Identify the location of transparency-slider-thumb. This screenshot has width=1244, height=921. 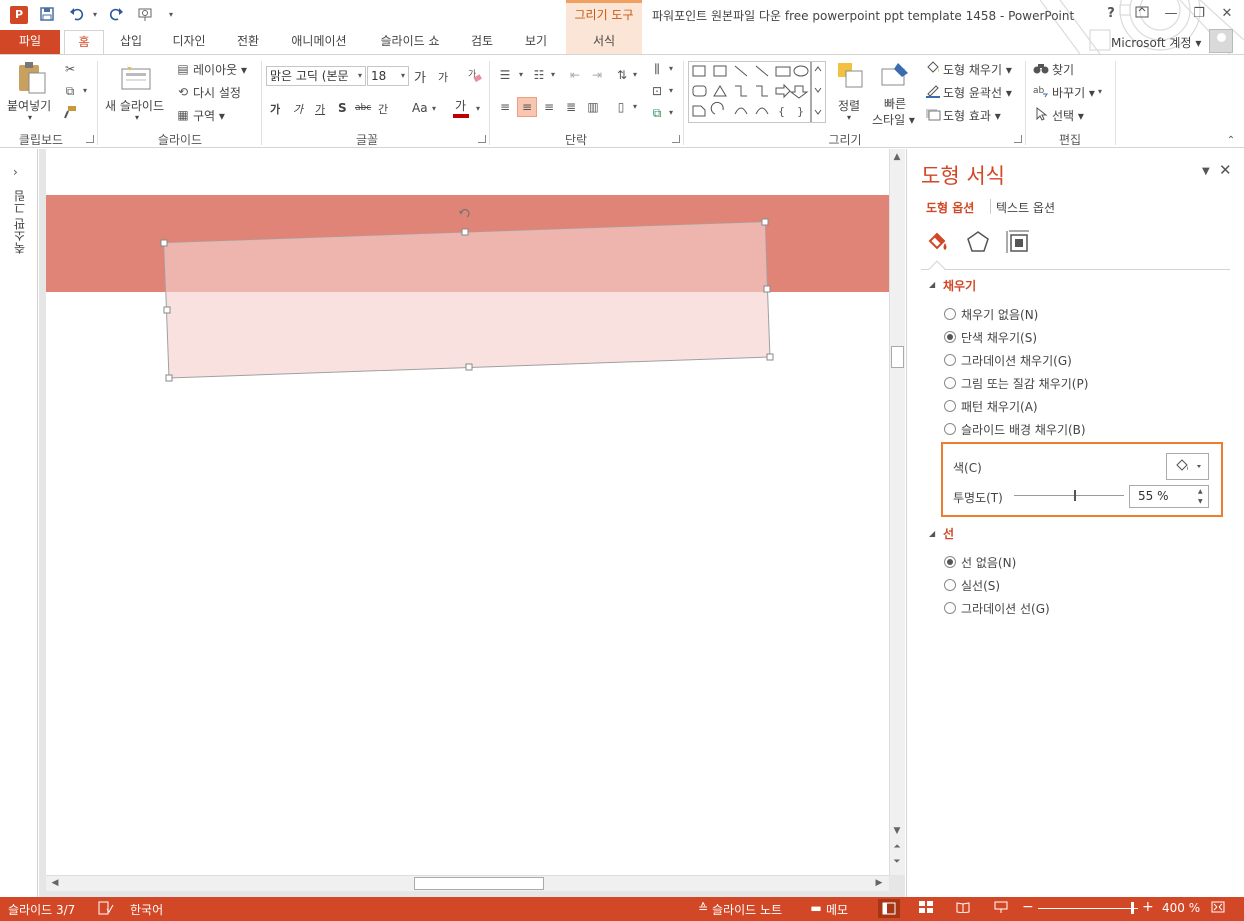
(1075, 495).